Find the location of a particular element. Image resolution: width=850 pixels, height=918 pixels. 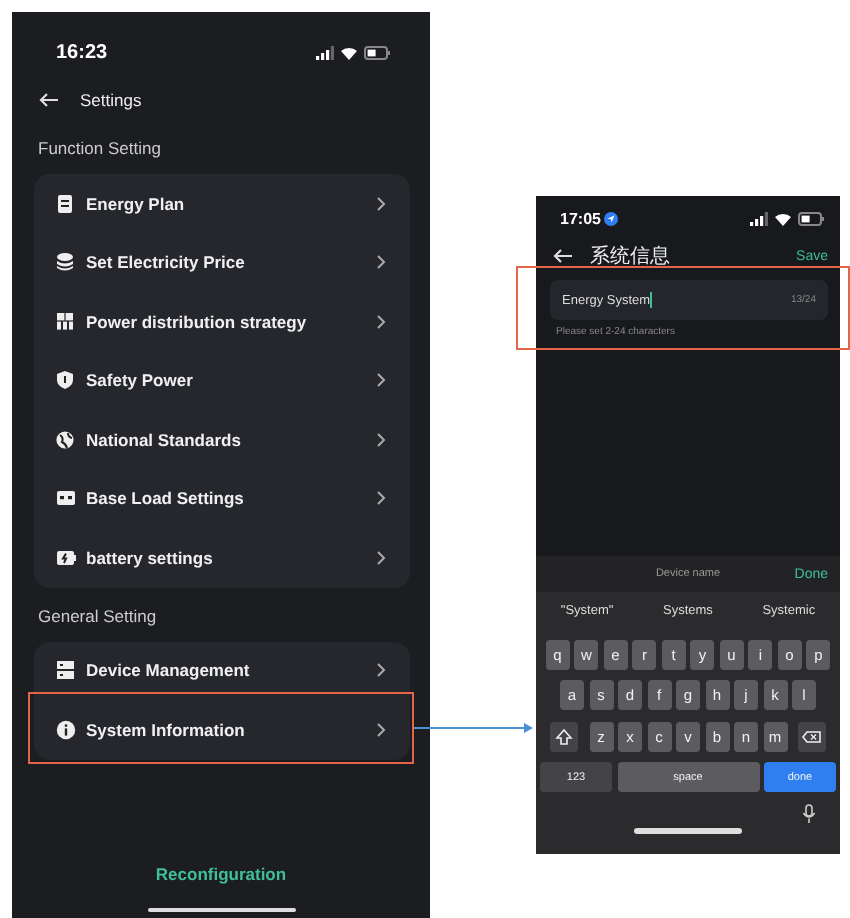

settings-item: Power distribution strategy is located at coordinates (222, 321).